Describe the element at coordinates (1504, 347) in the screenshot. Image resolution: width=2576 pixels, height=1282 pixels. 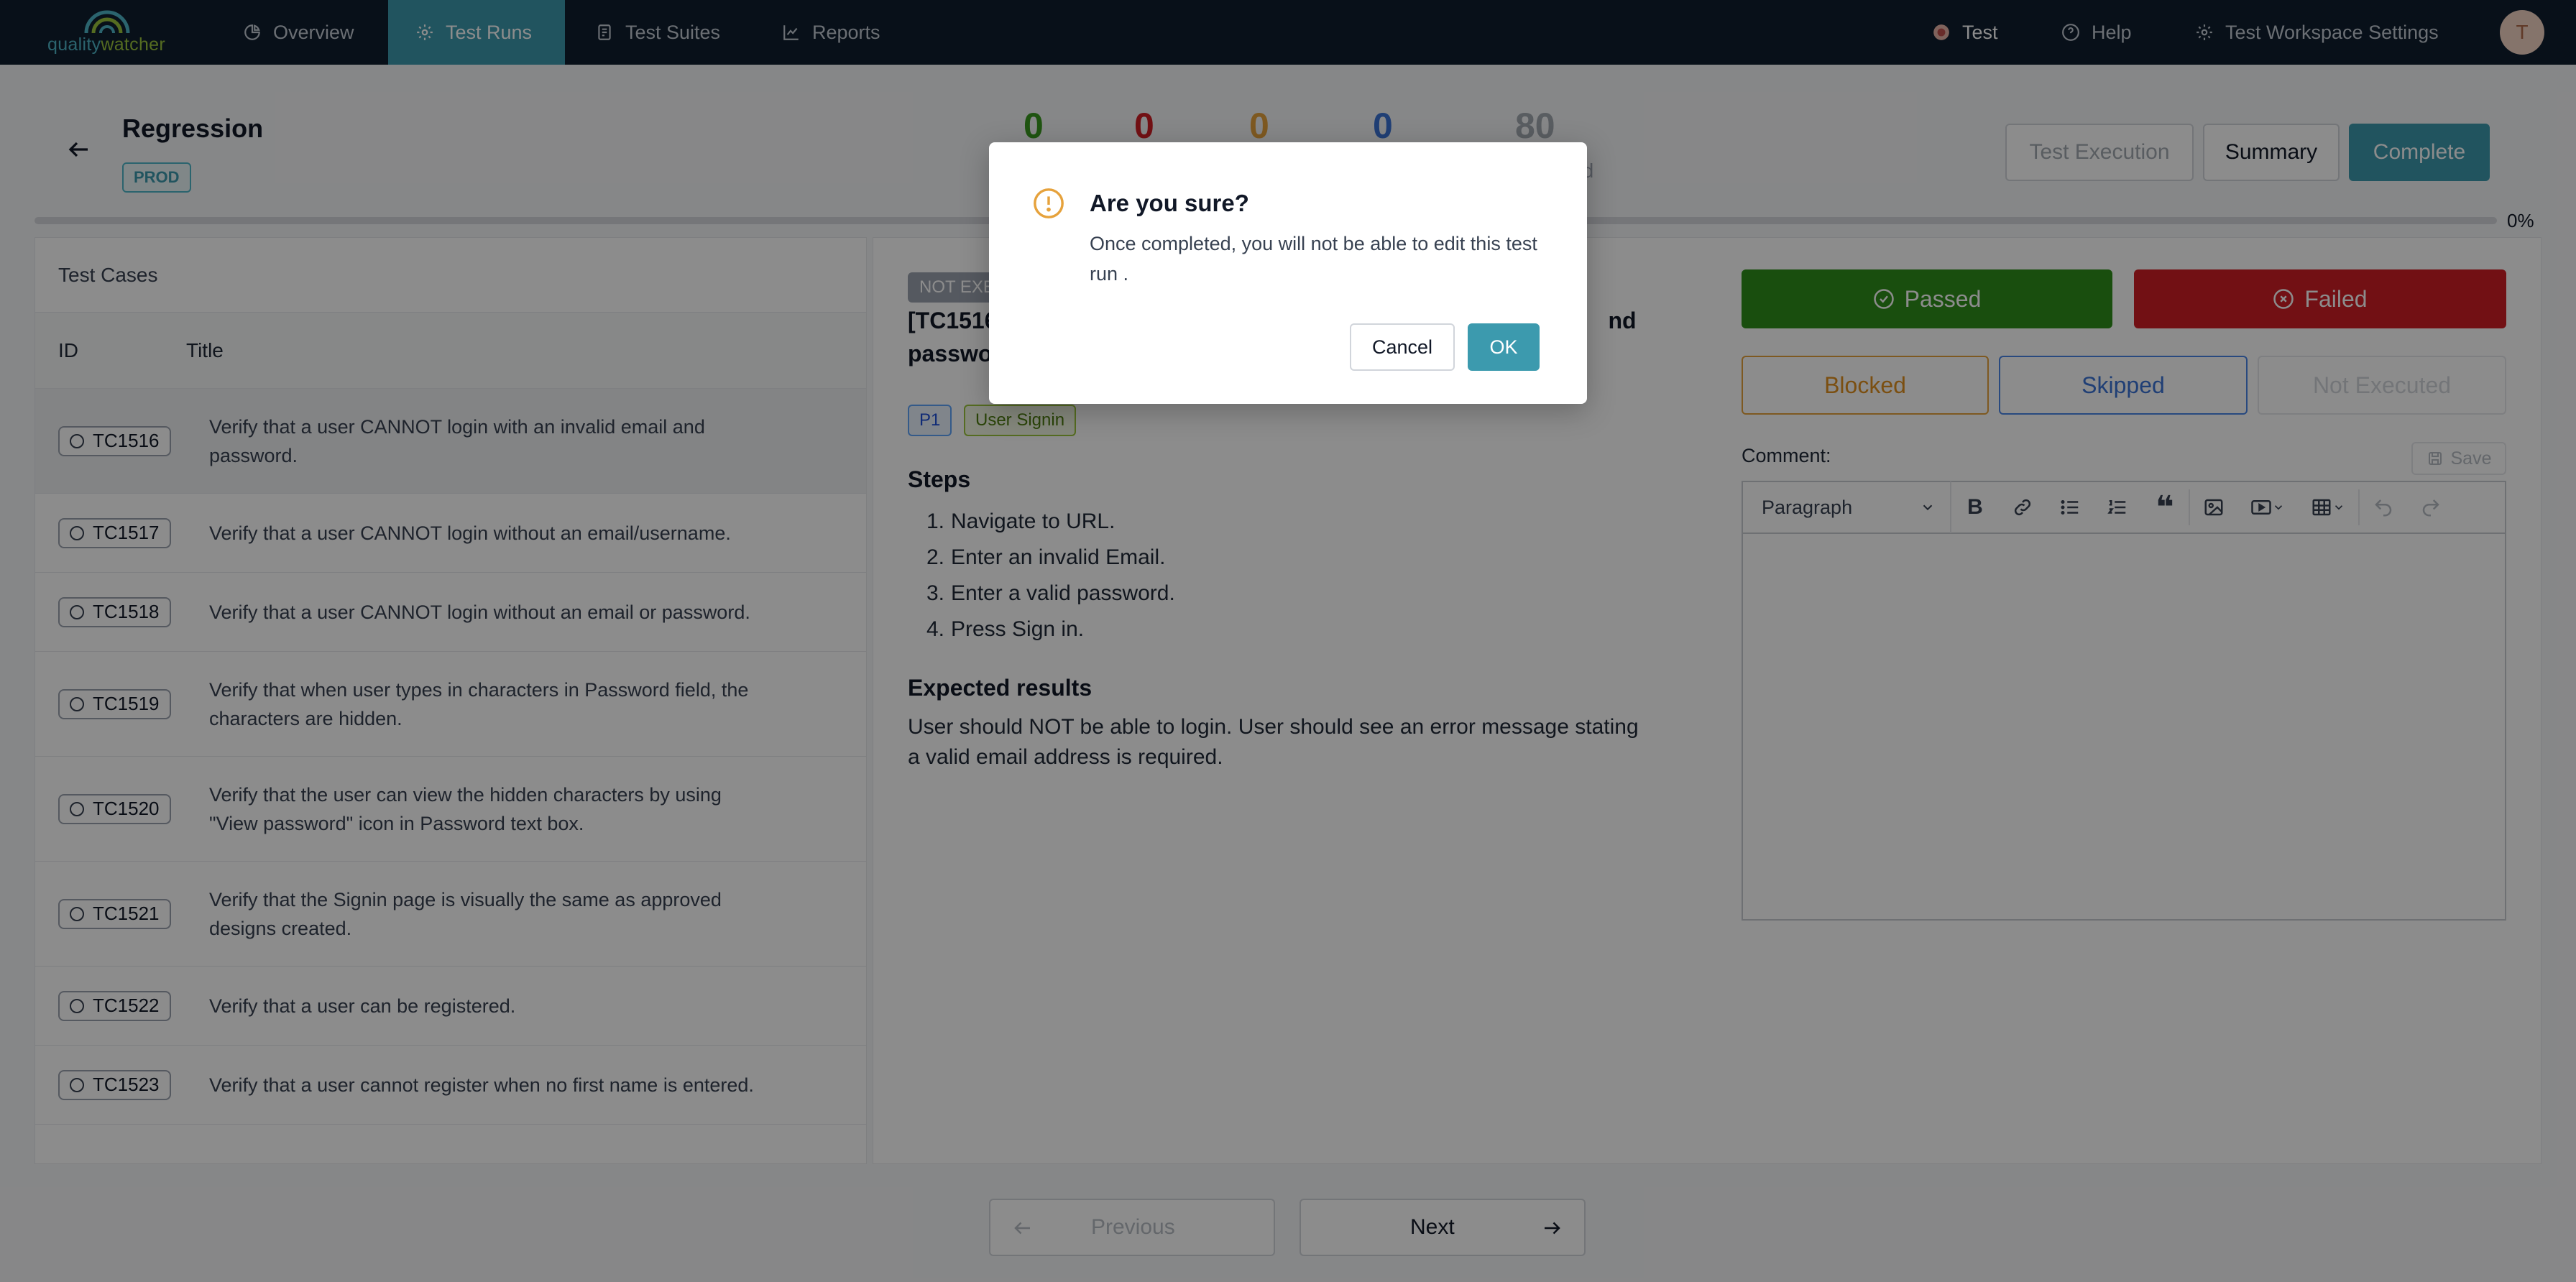
I see `ok-button: OK` at that location.